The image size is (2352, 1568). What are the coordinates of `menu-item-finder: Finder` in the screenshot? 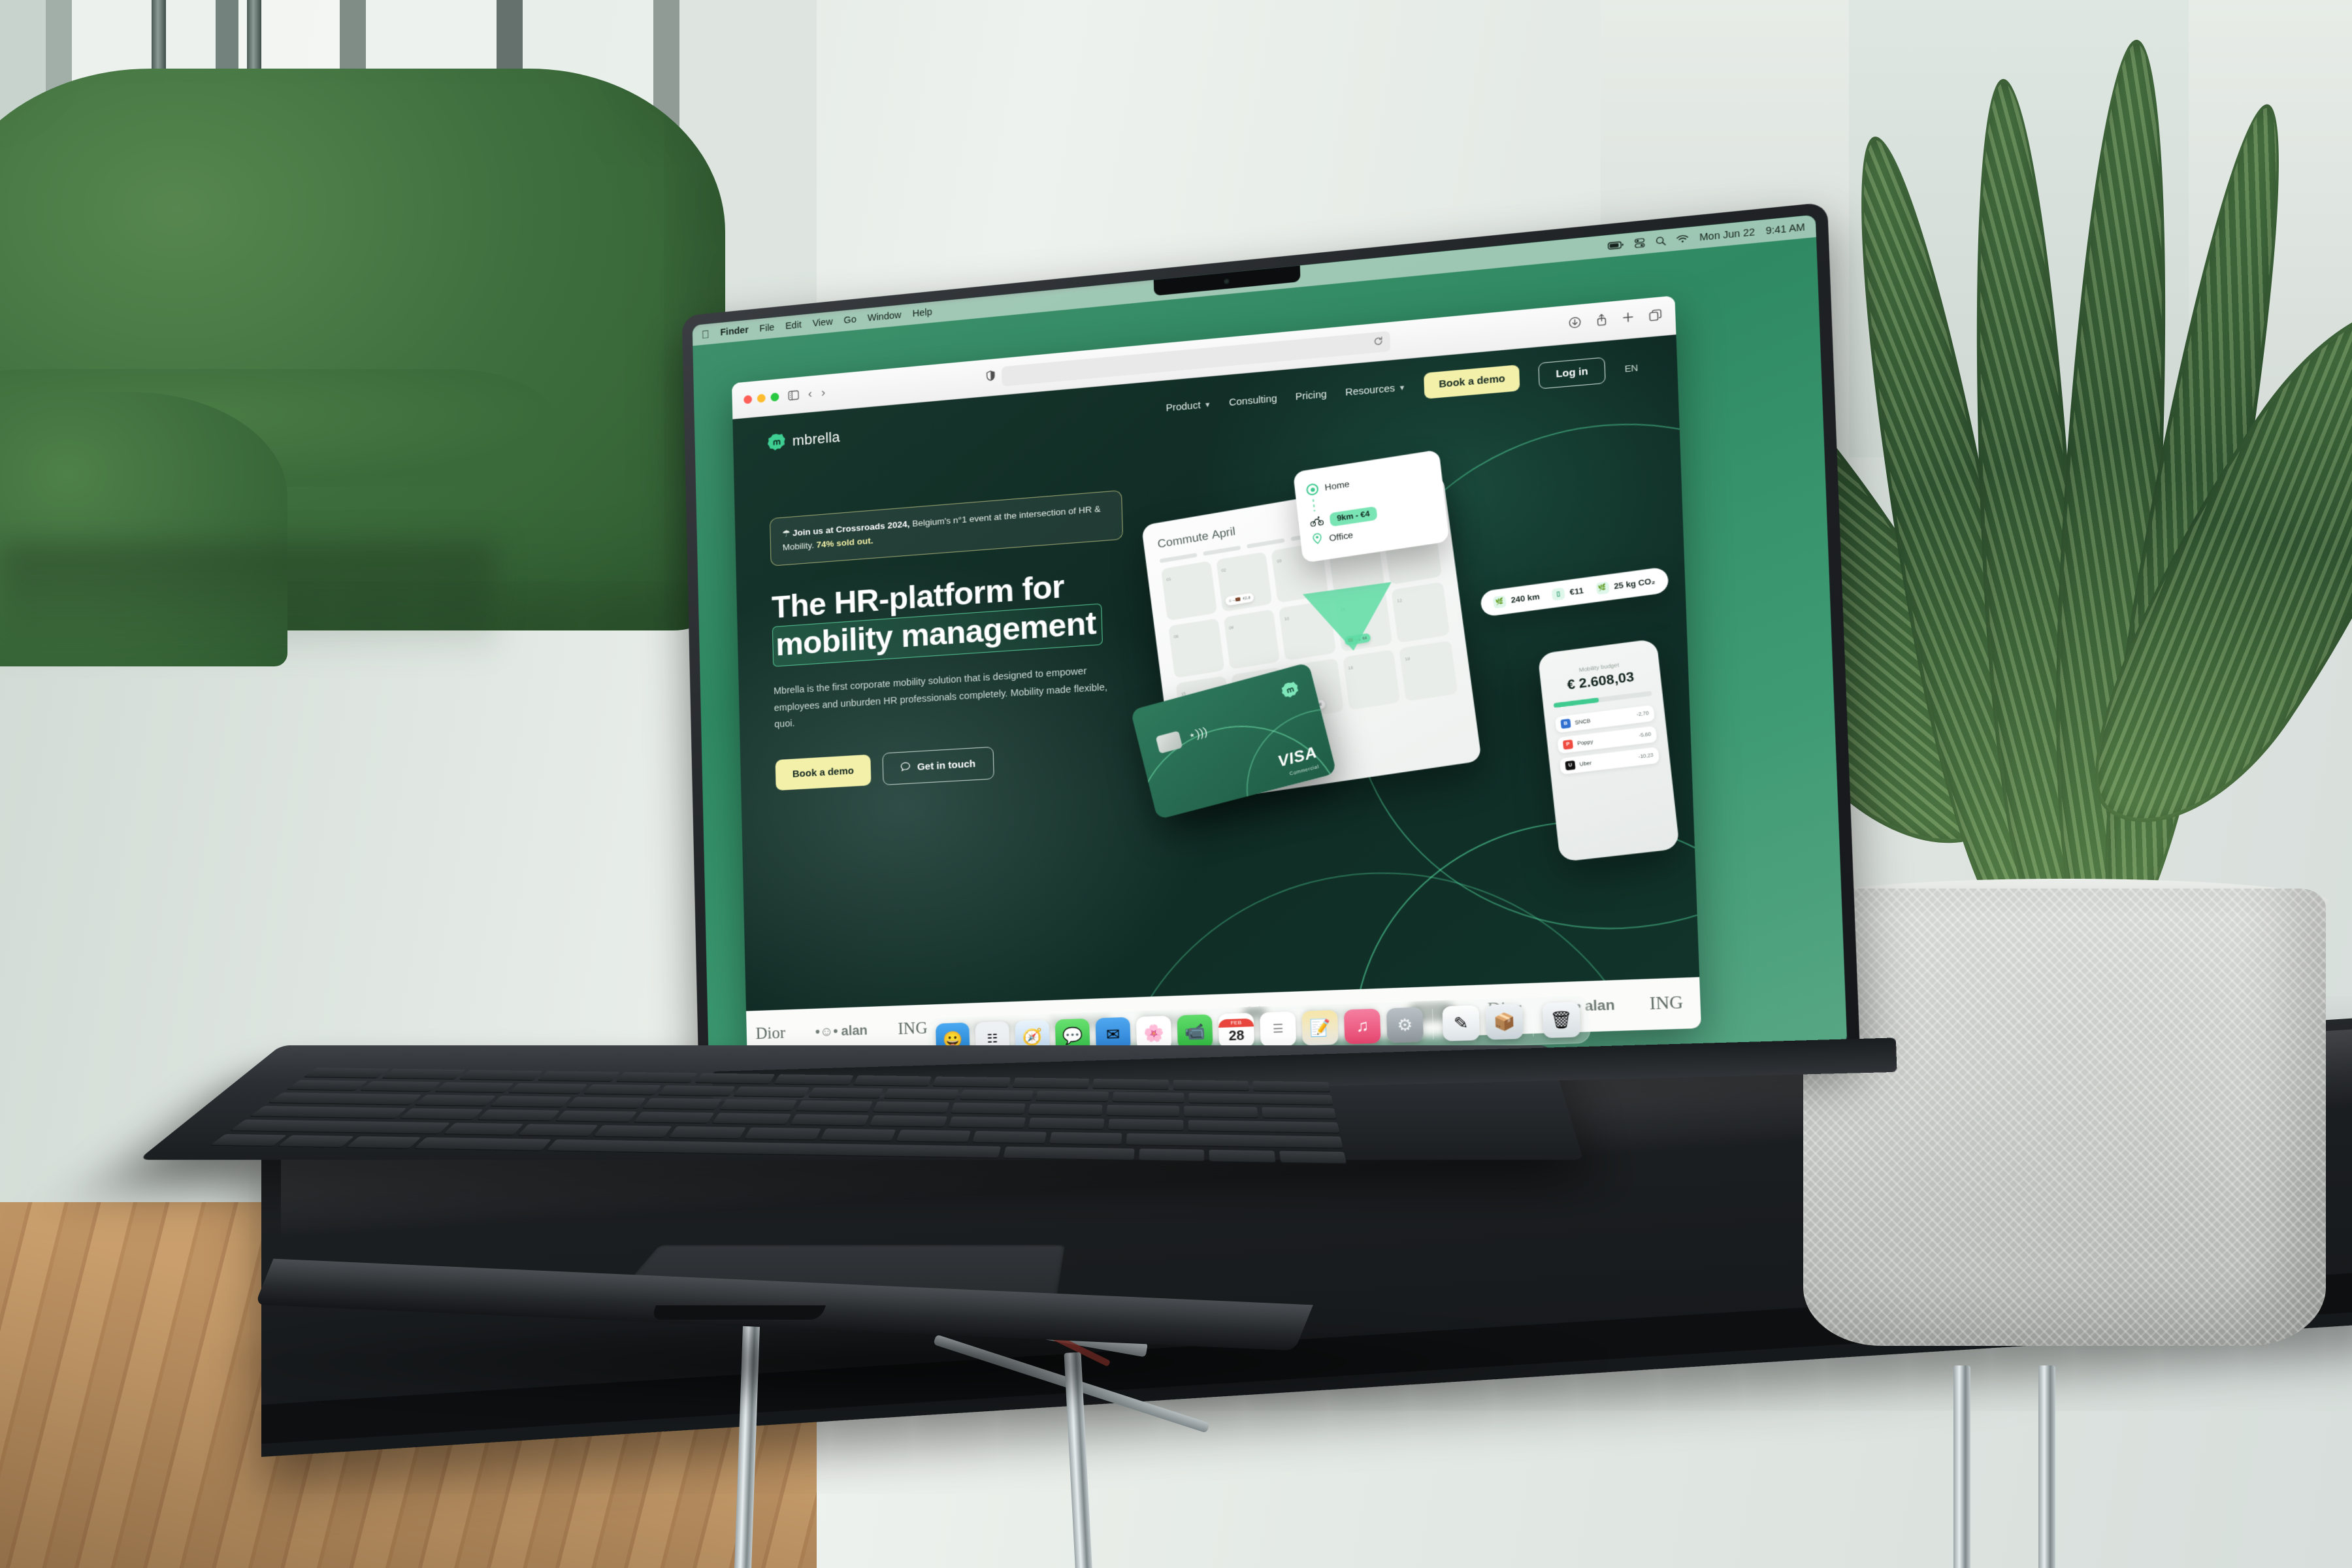 It's located at (734, 331).